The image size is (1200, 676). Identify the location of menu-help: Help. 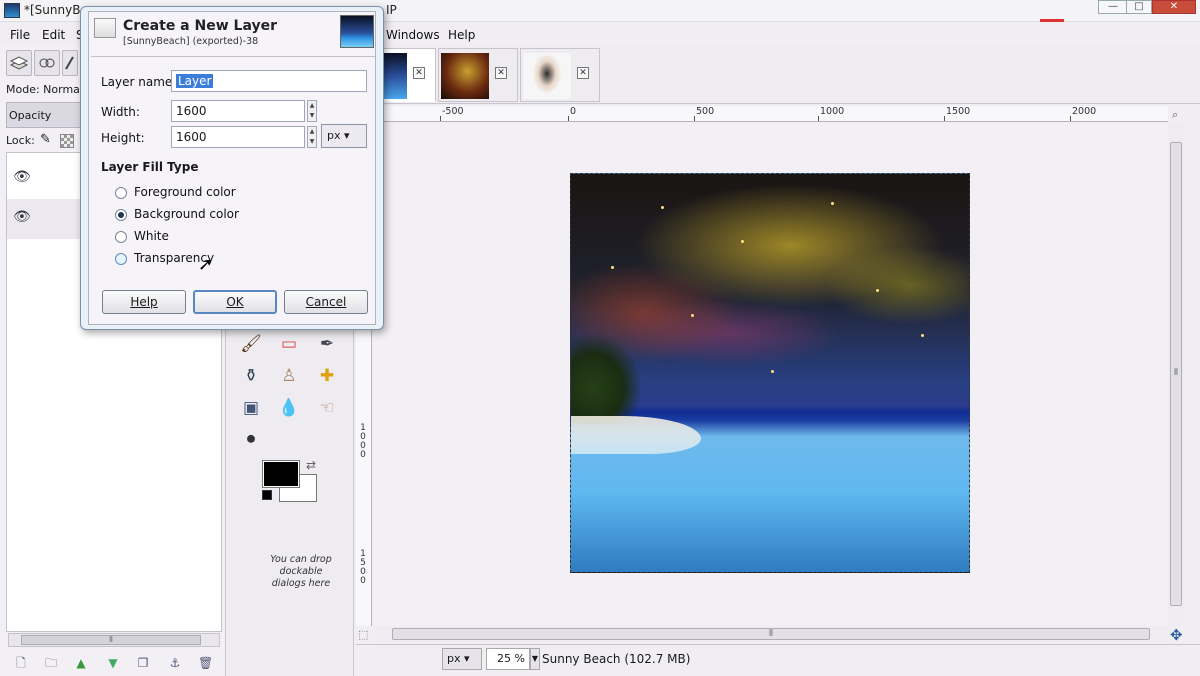
(461, 35).